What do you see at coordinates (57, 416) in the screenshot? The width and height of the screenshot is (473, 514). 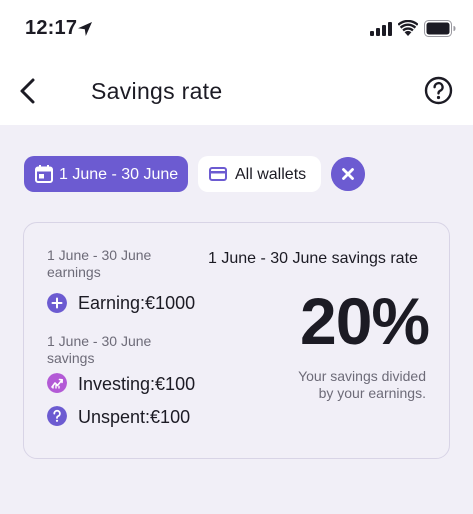 I see `question-circle-icon` at bounding box center [57, 416].